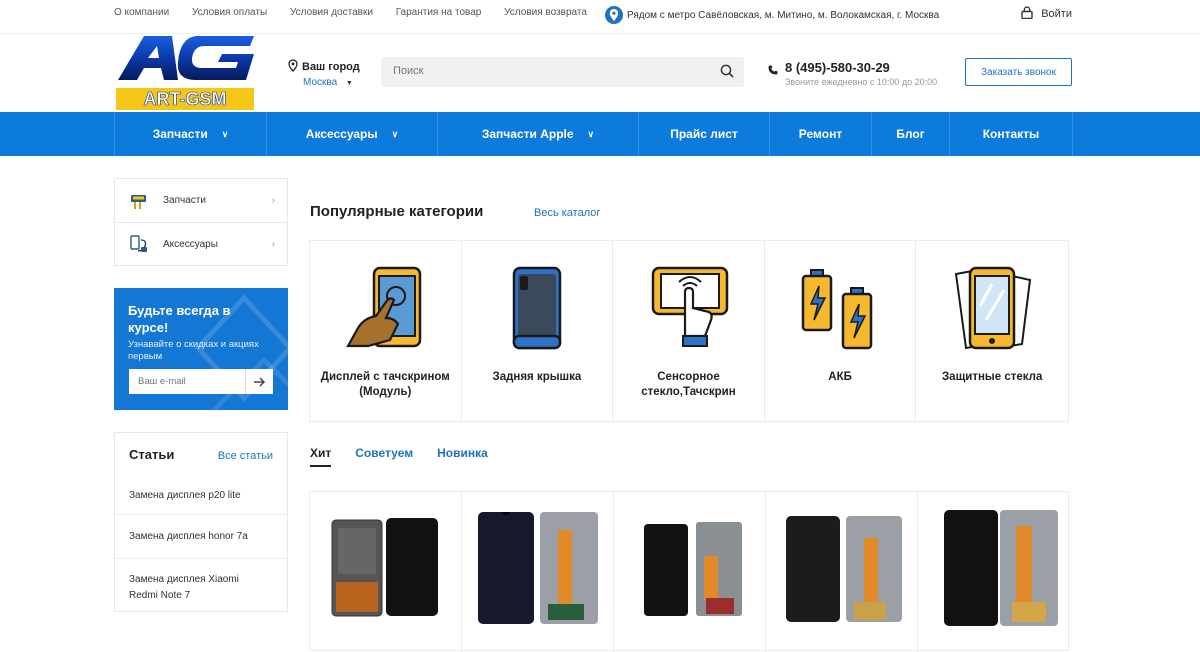  What do you see at coordinates (201, 243) in the screenshot?
I see `sidebar-item-accessories: Аксессуары ›` at bounding box center [201, 243].